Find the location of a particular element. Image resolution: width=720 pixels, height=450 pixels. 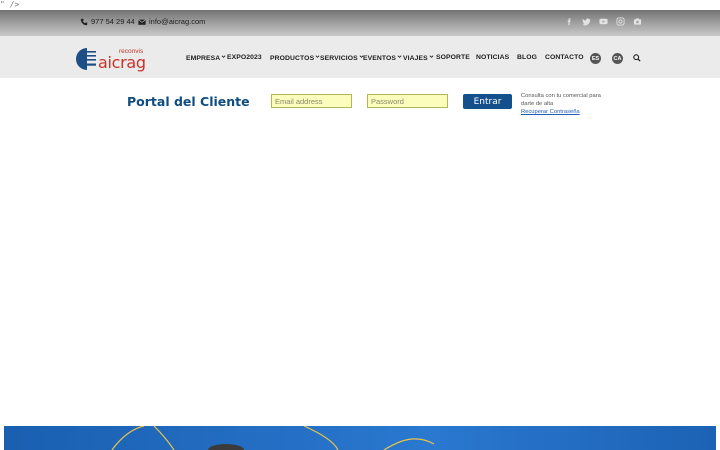

logo-wordmark: aicrag is located at coordinates (122, 62).